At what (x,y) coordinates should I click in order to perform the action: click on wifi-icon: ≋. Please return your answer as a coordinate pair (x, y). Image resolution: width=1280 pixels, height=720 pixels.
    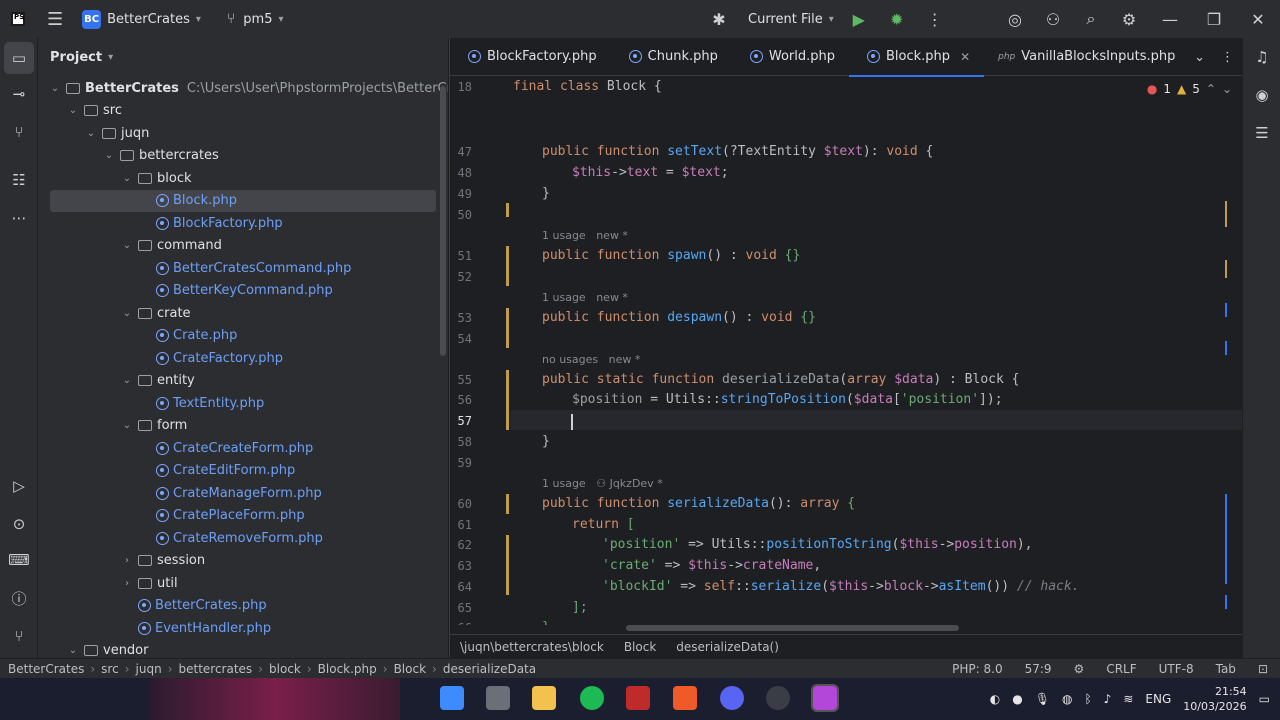
    Looking at the image, I should click on (1128, 699).